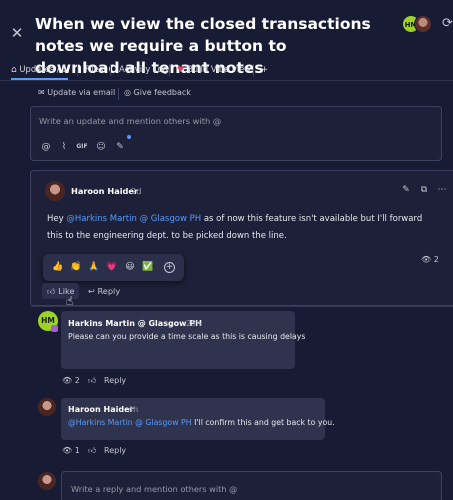  What do you see at coordinates (181, 69) in the screenshot?
I see `heart-icon: ♥` at bounding box center [181, 69].